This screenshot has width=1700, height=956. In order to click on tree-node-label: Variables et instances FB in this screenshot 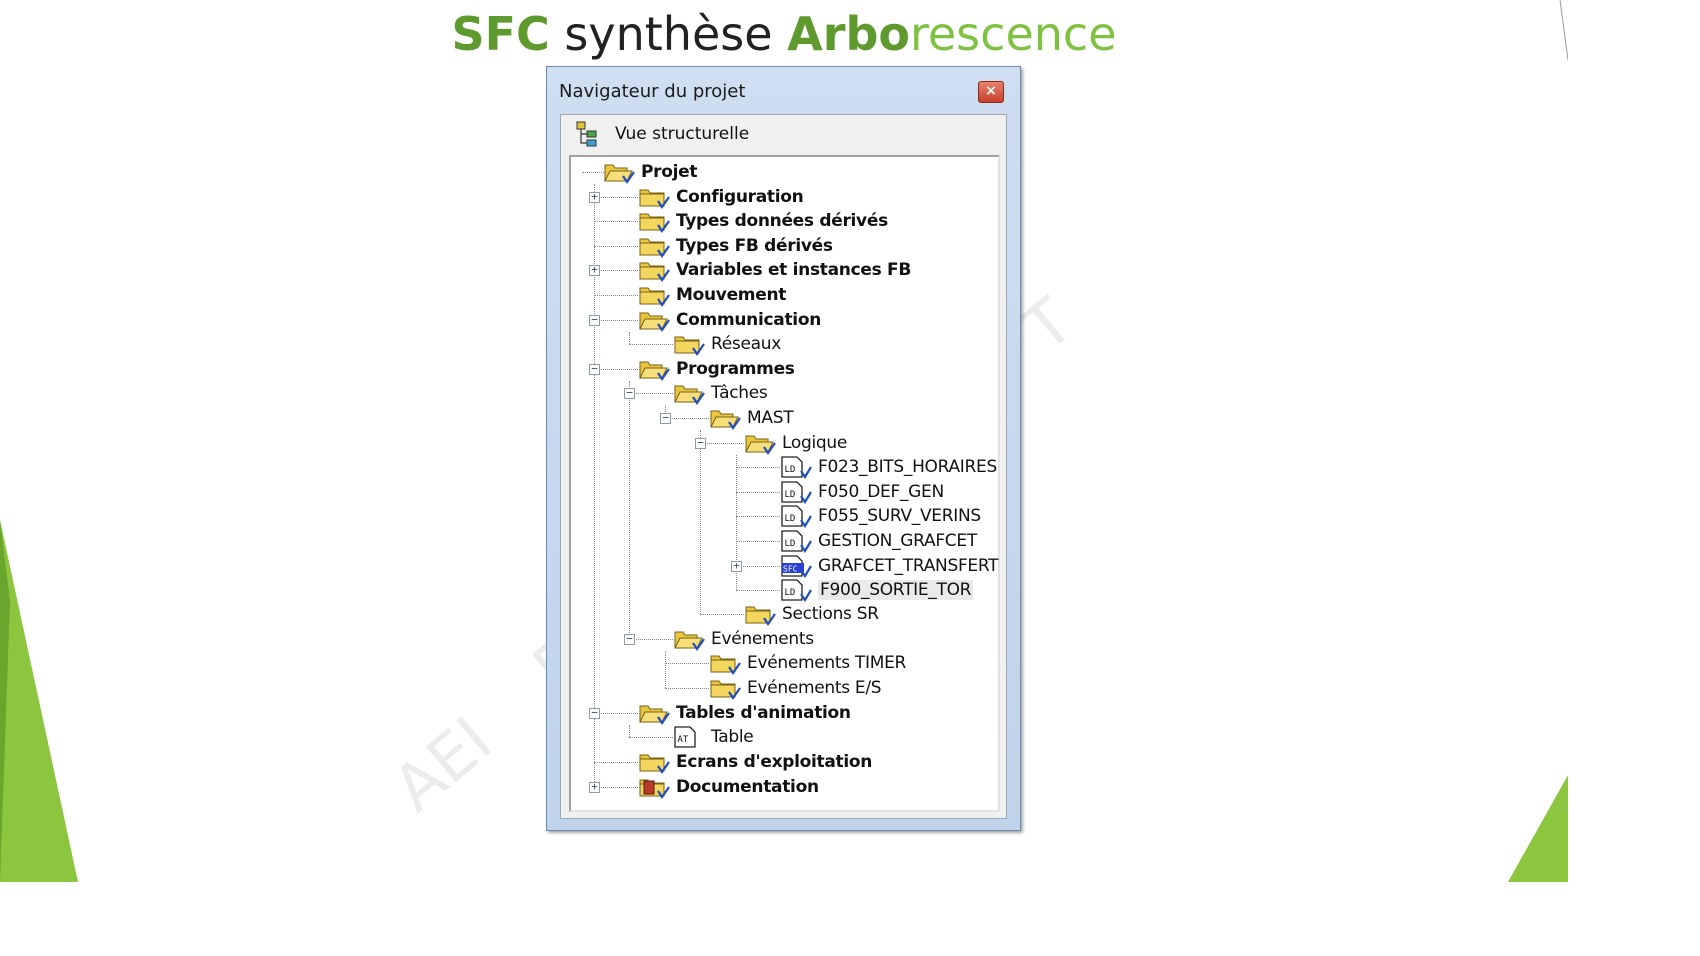, I will do `click(793, 270)`.